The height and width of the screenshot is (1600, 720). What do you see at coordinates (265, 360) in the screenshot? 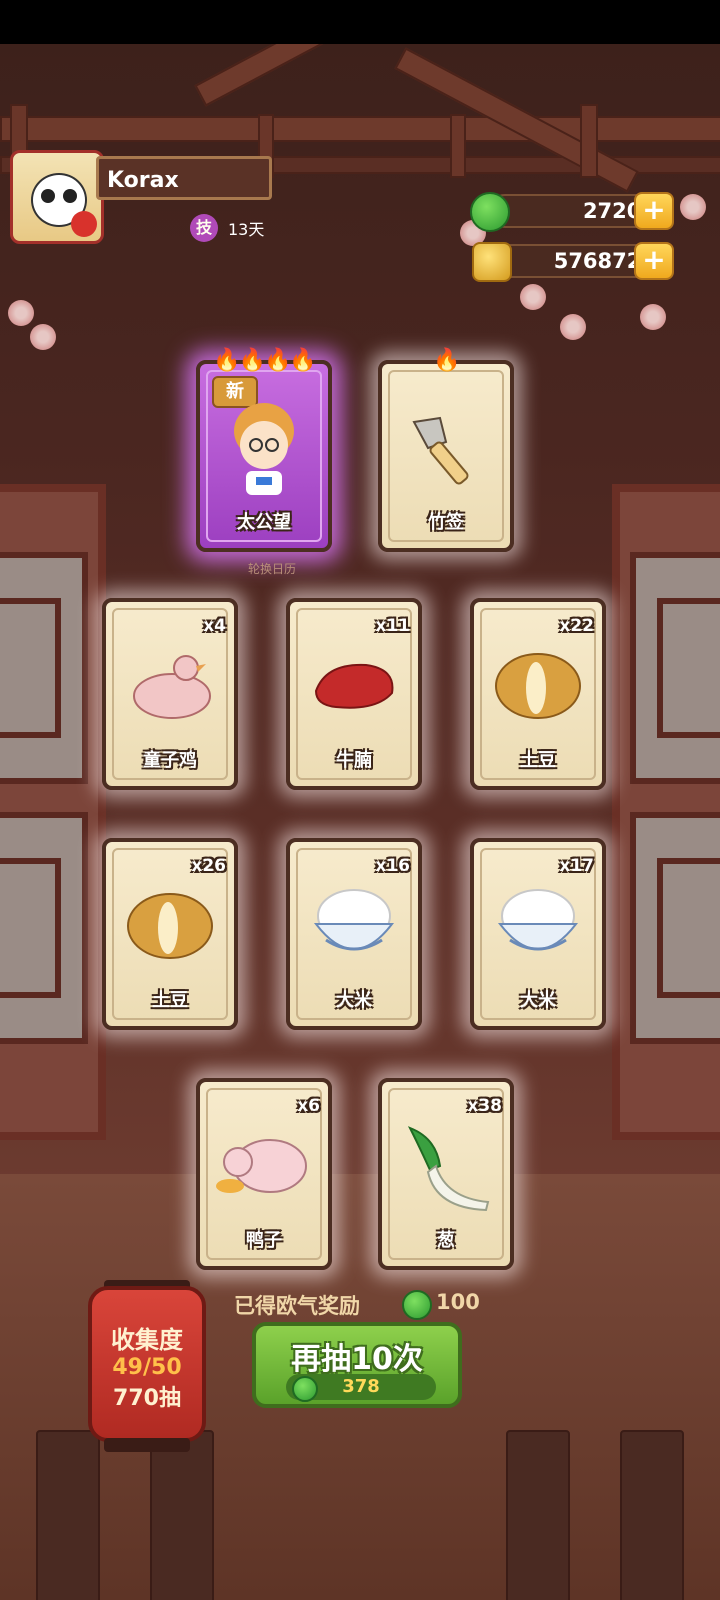
I see `rarity-flames: 🔥🔥🔥🔥` at bounding box center [265, 360].